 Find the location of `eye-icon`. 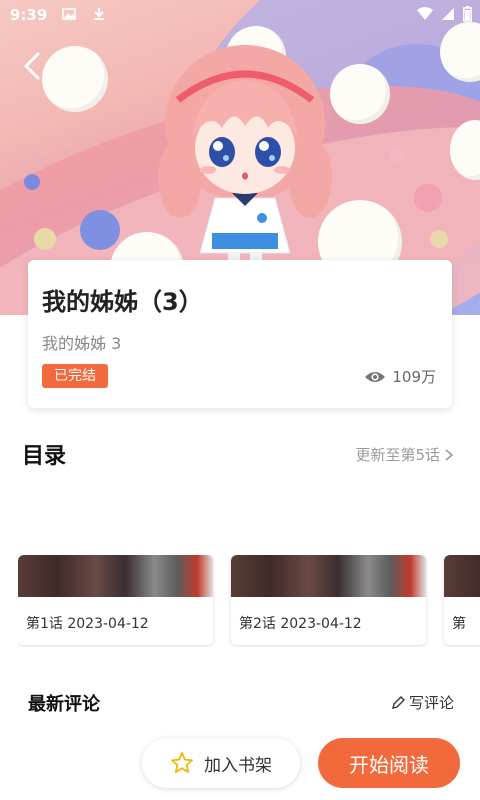

eye-icon is located at coordinates (375, 376).